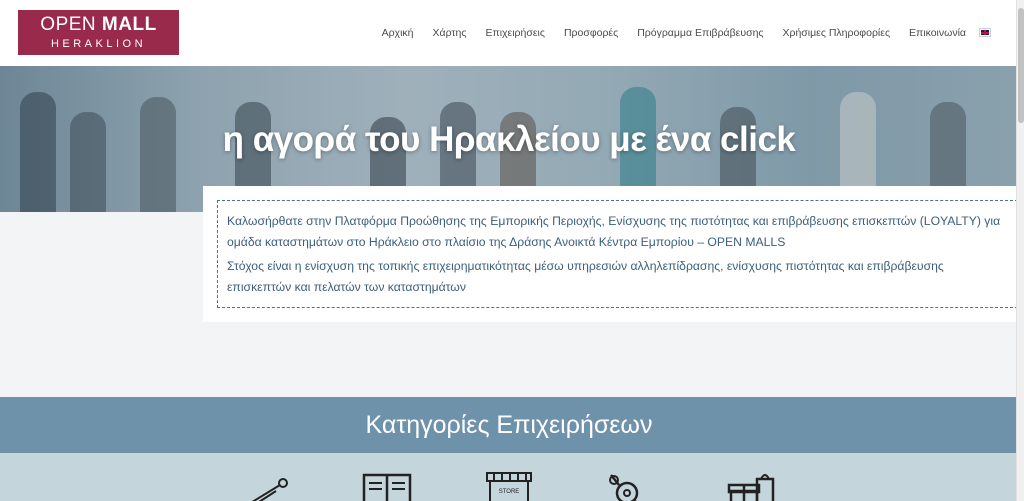  I want to click on nav-useful-info: Χρήσιμες Πληροφορίες, so click(836, 33).